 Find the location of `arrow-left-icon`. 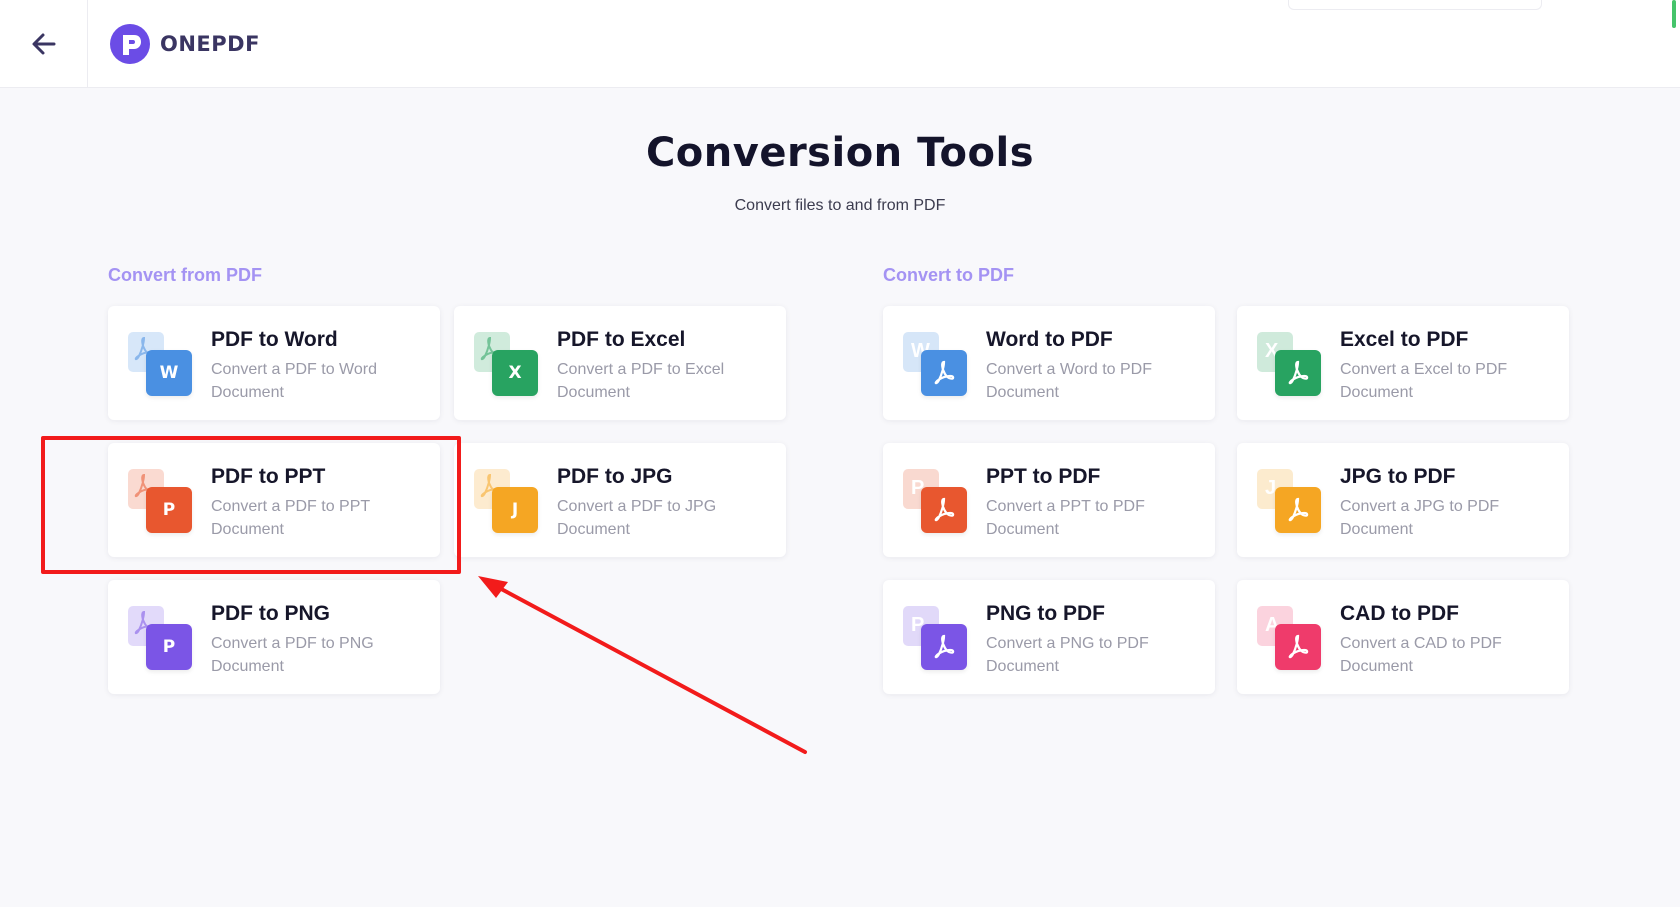

arrow-left-icon is located at coordinates (43, 44).